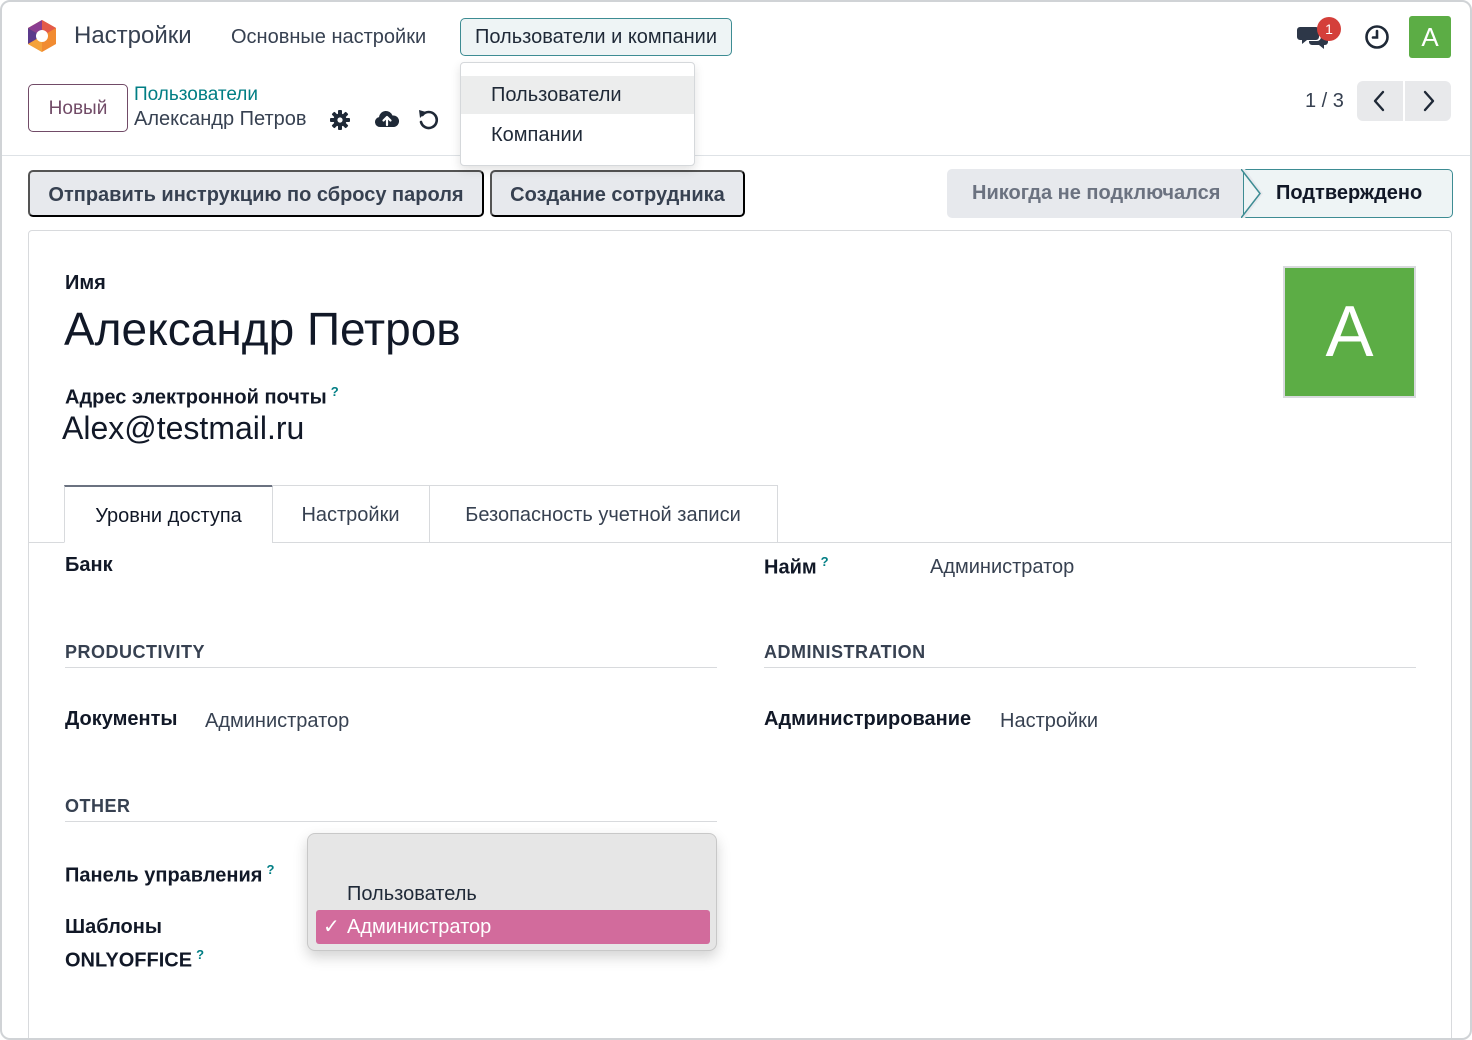 This screenshot has height=1040, width=1472. Describe the element at coordinates (1049, 721) in the screenshot. I see `administration-select: Настройки` at that location.